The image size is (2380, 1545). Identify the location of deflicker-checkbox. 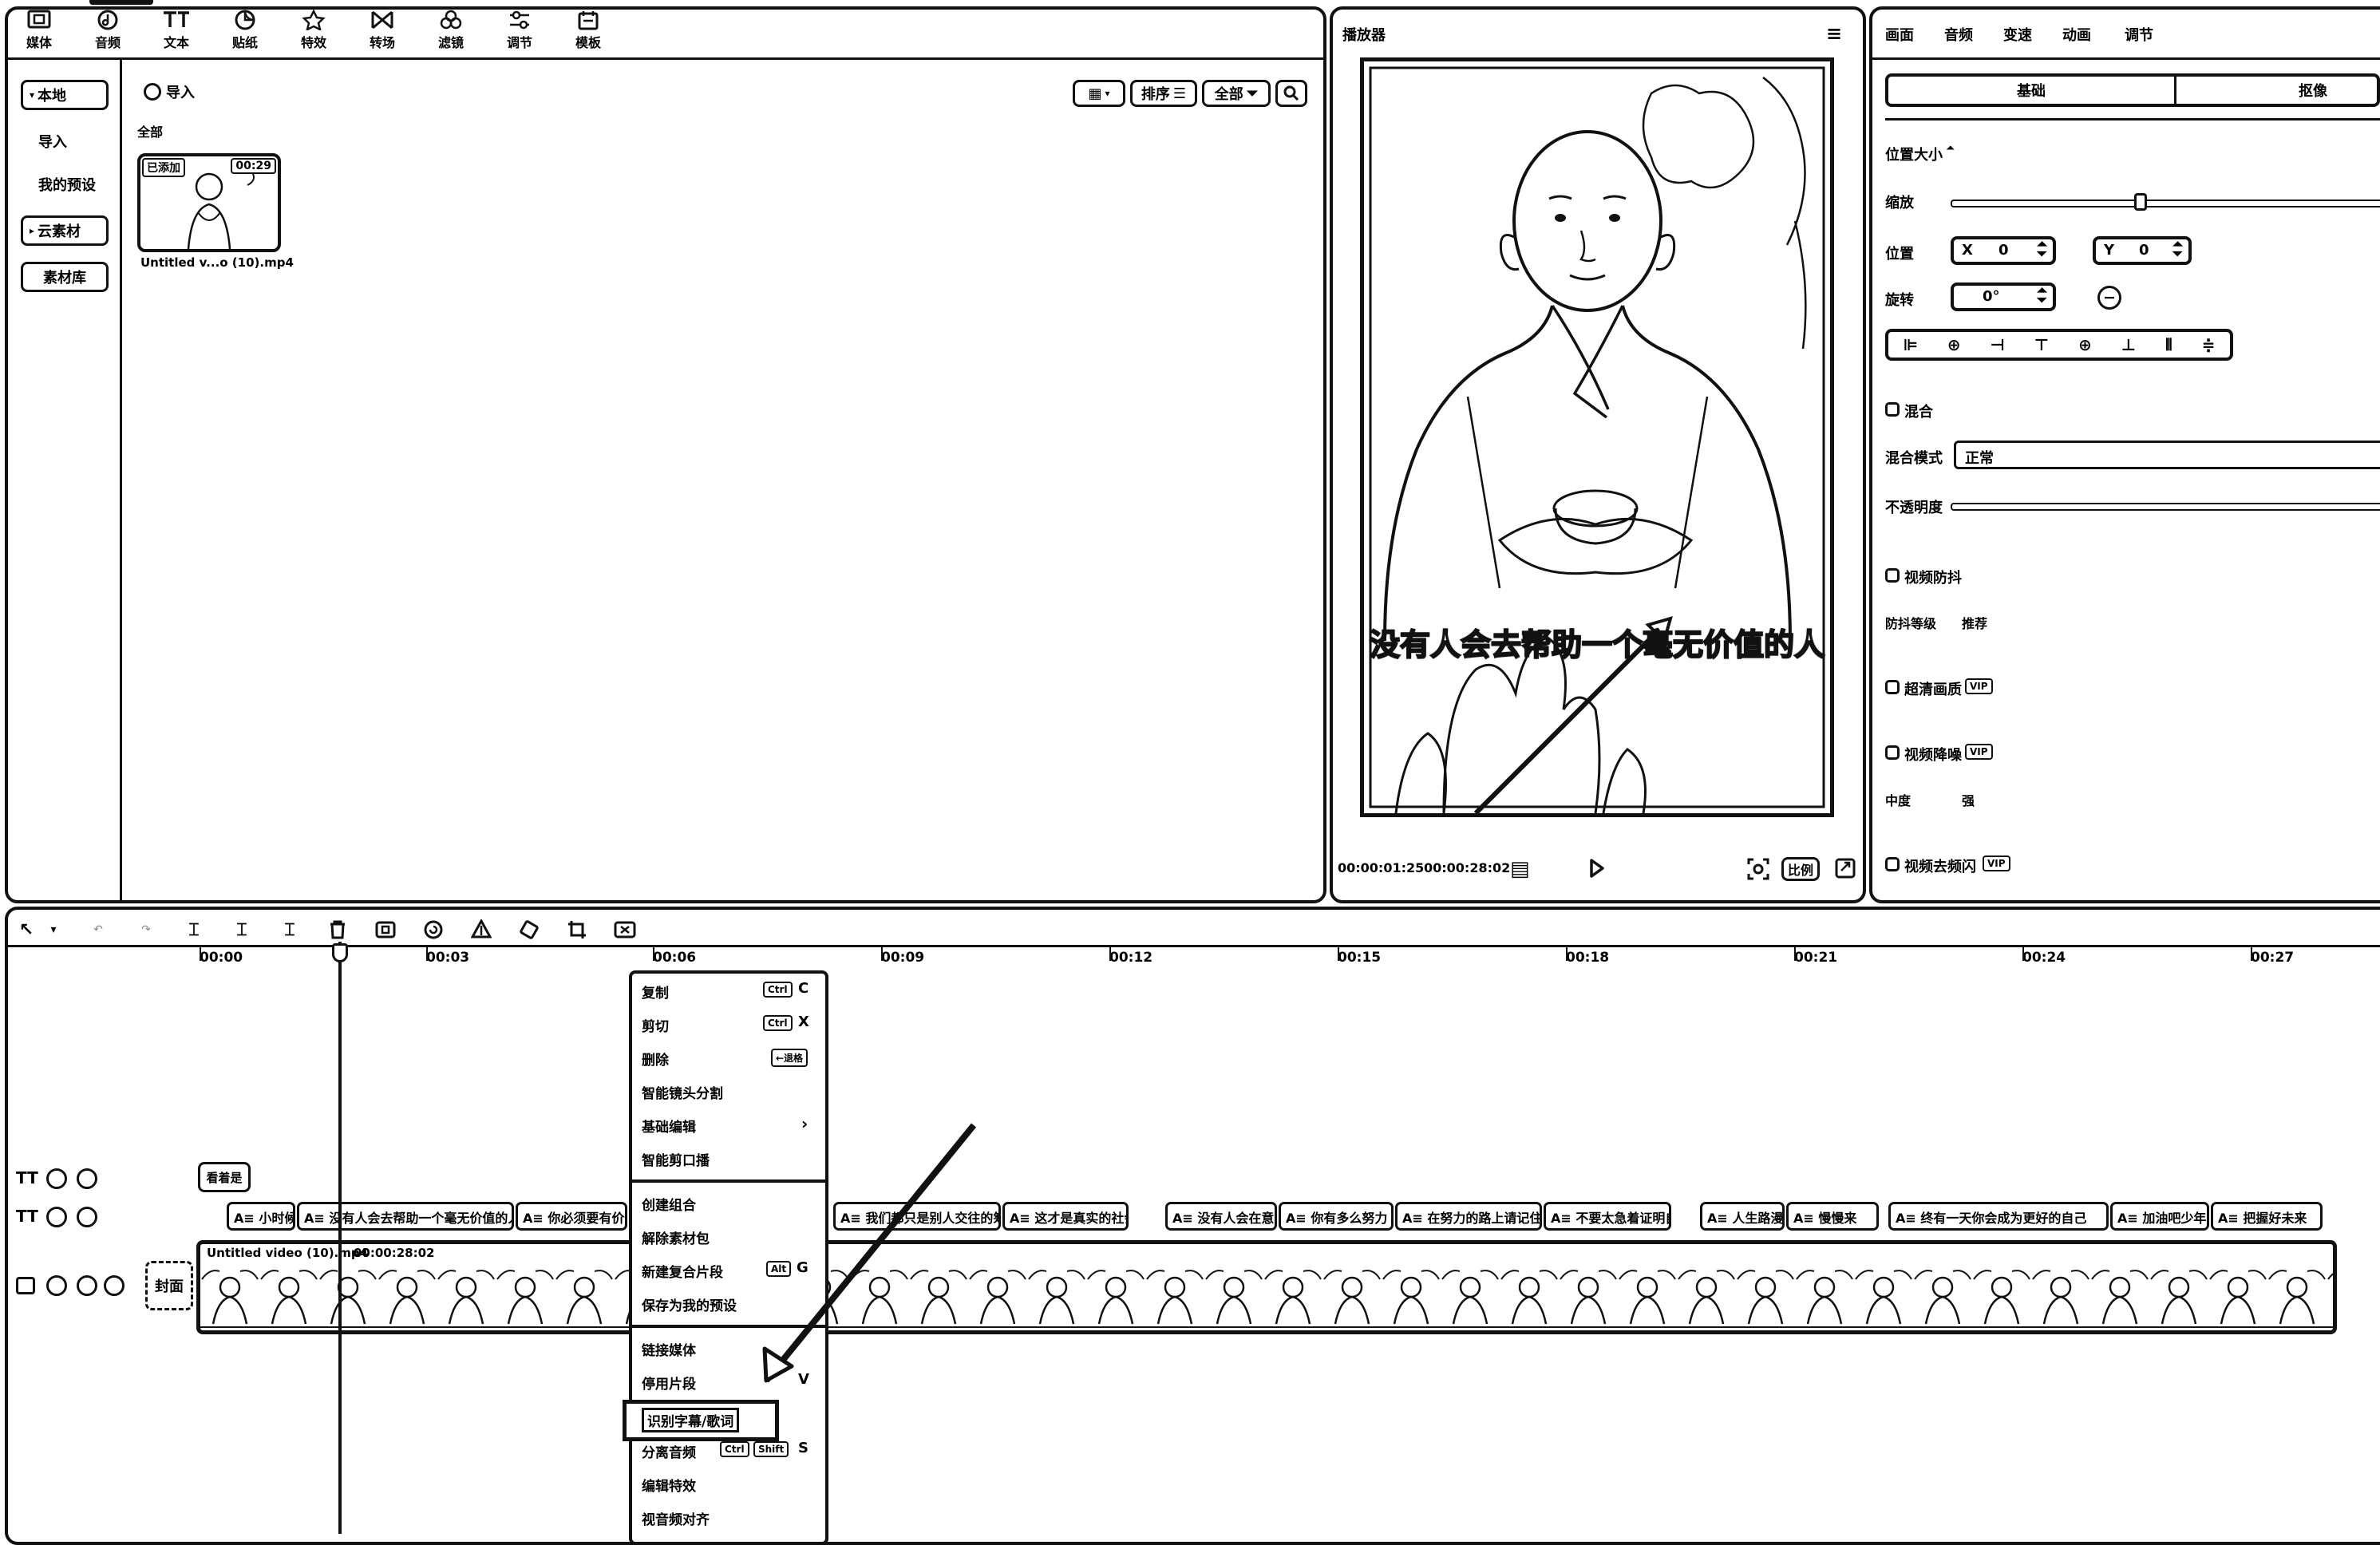
(1892, 864).